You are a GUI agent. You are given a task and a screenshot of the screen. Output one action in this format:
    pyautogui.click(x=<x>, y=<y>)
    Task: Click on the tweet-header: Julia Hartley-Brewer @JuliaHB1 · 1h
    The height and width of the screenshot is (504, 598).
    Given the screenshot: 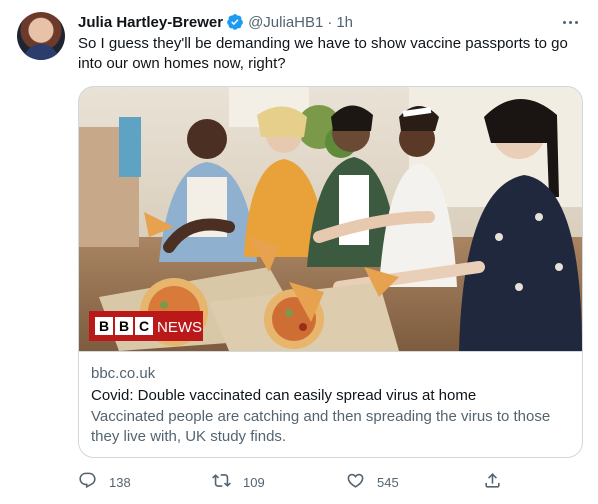 What is the action you would take?
    pyautogui.click(x=215, y=22)
    